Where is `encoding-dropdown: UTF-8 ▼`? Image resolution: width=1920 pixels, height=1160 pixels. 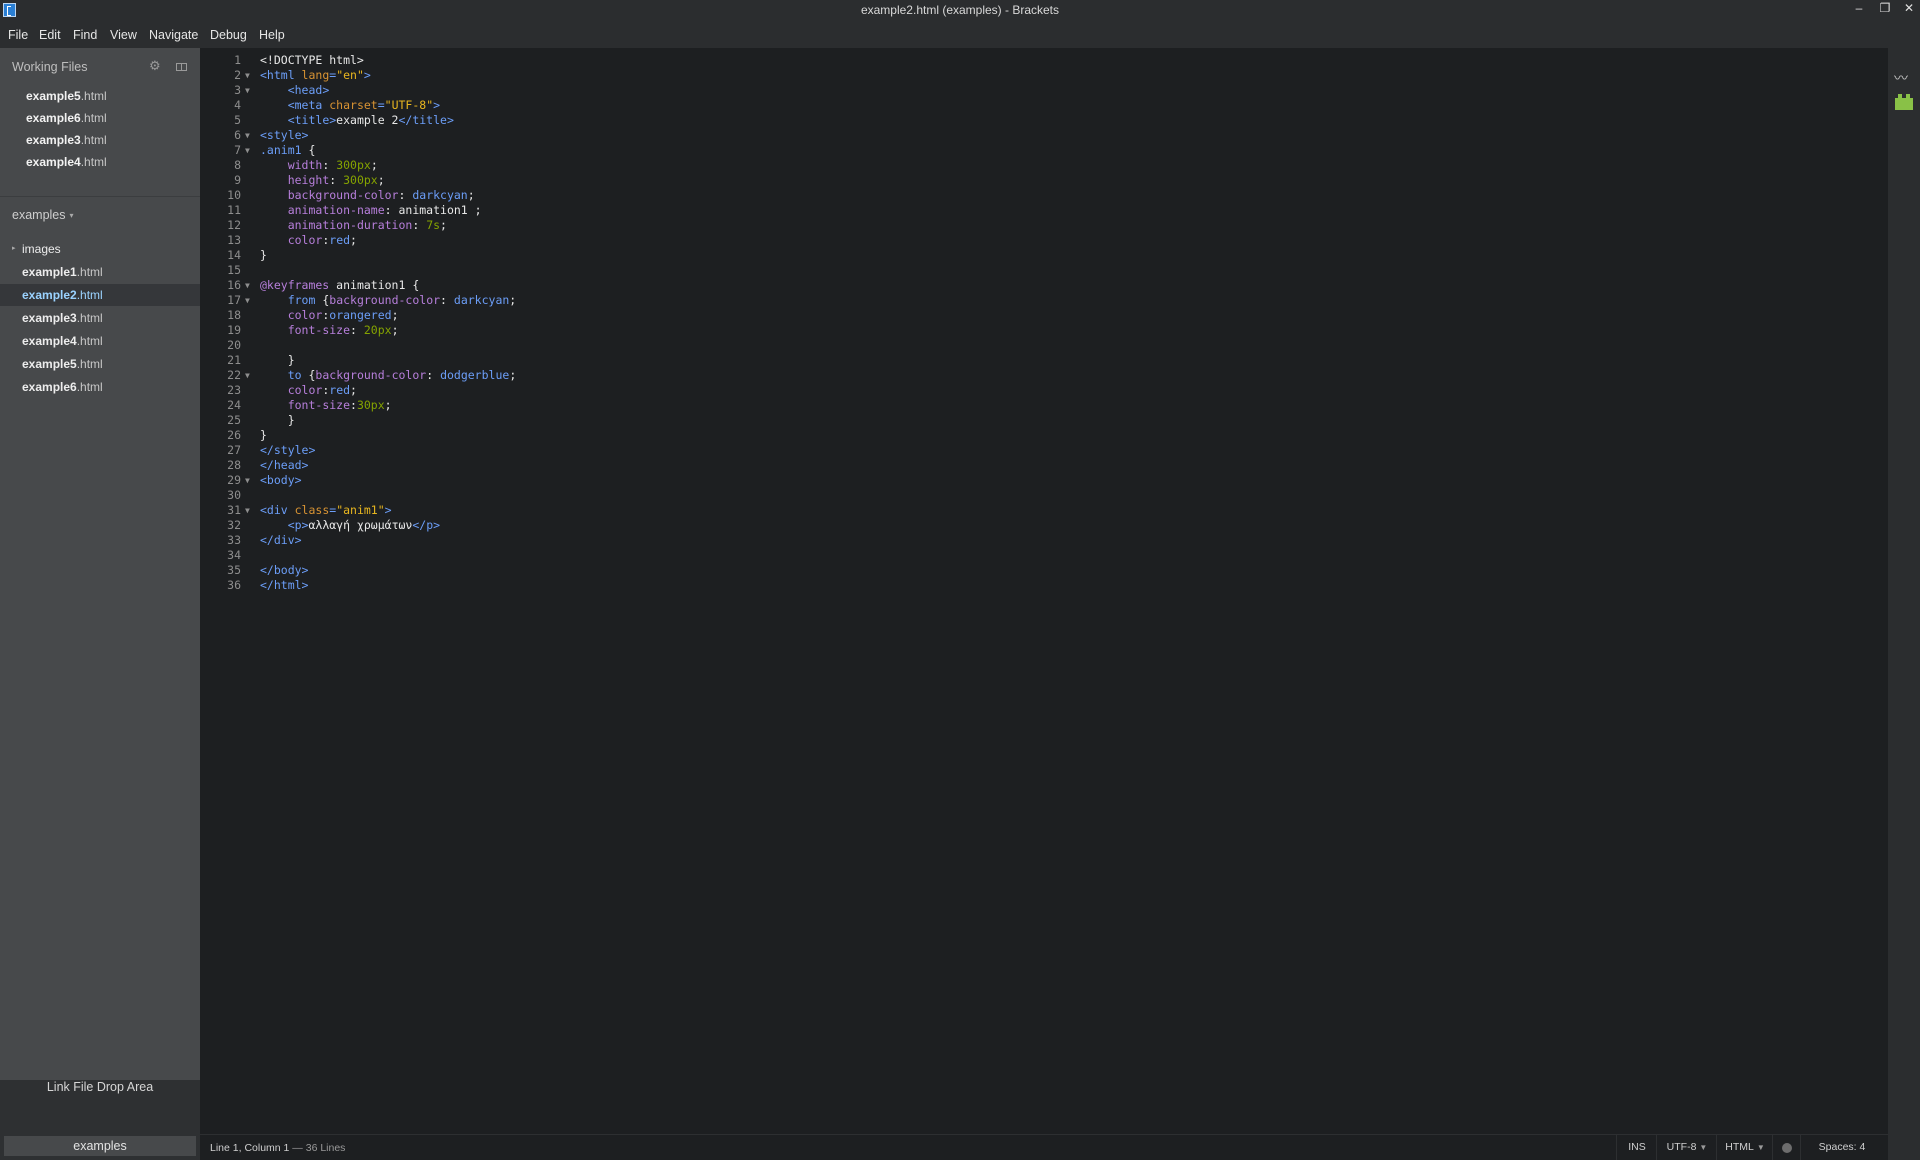
encoding-dropdown: UTF-8 ▼ is located at coordinates (1686, 1147).